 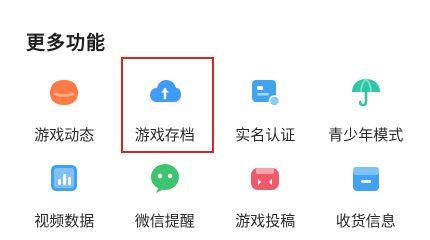 I want to click on feature-video-data: 视频数据, so click(x=64, y=195).